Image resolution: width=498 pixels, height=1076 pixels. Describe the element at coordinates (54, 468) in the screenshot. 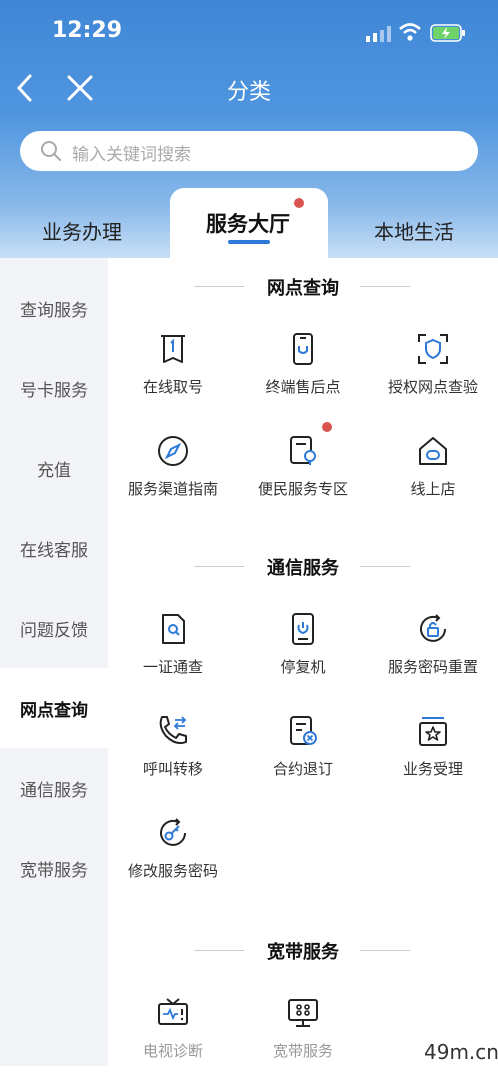

I see `sidebar-item-recharge: 充值` at that location.